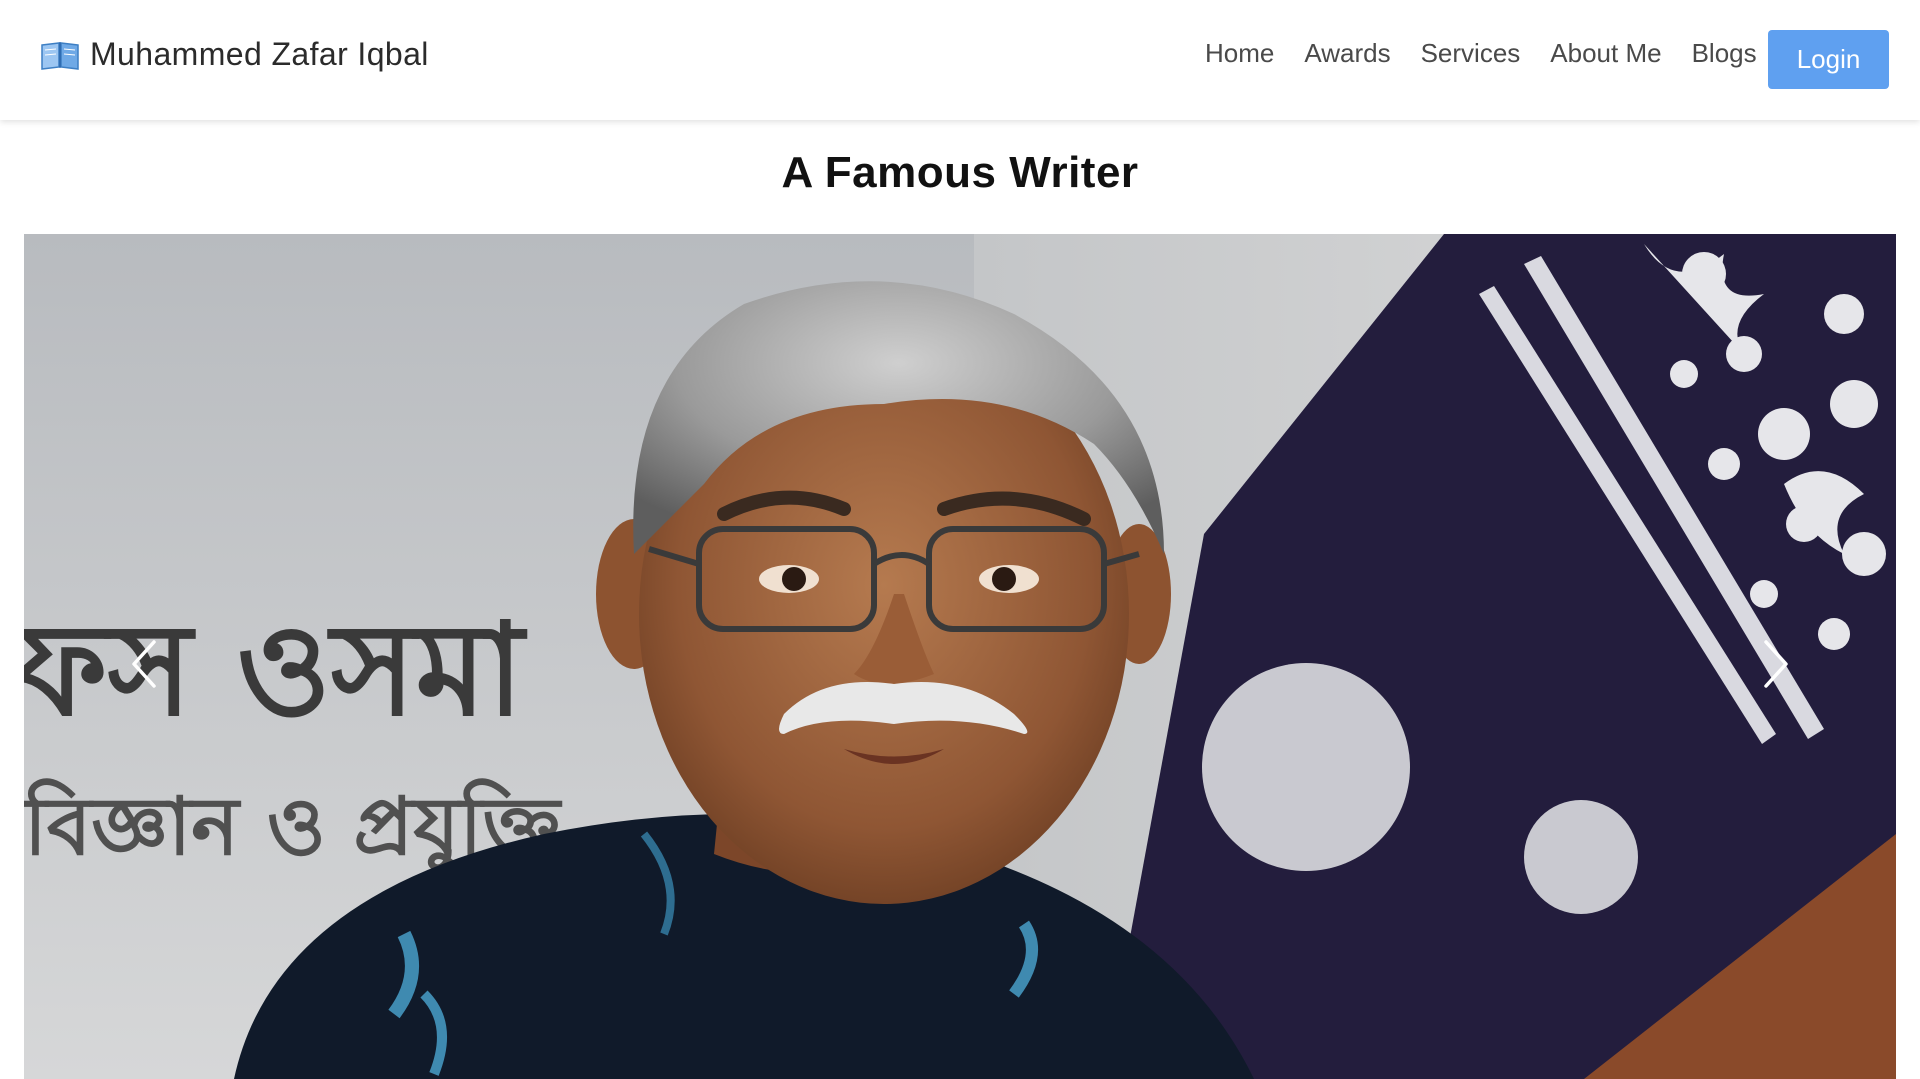 Image resolution: width=1920 pixels, height=1079 pixels. I want to click on nav-link-awards: Awards, so click(1347, 53).